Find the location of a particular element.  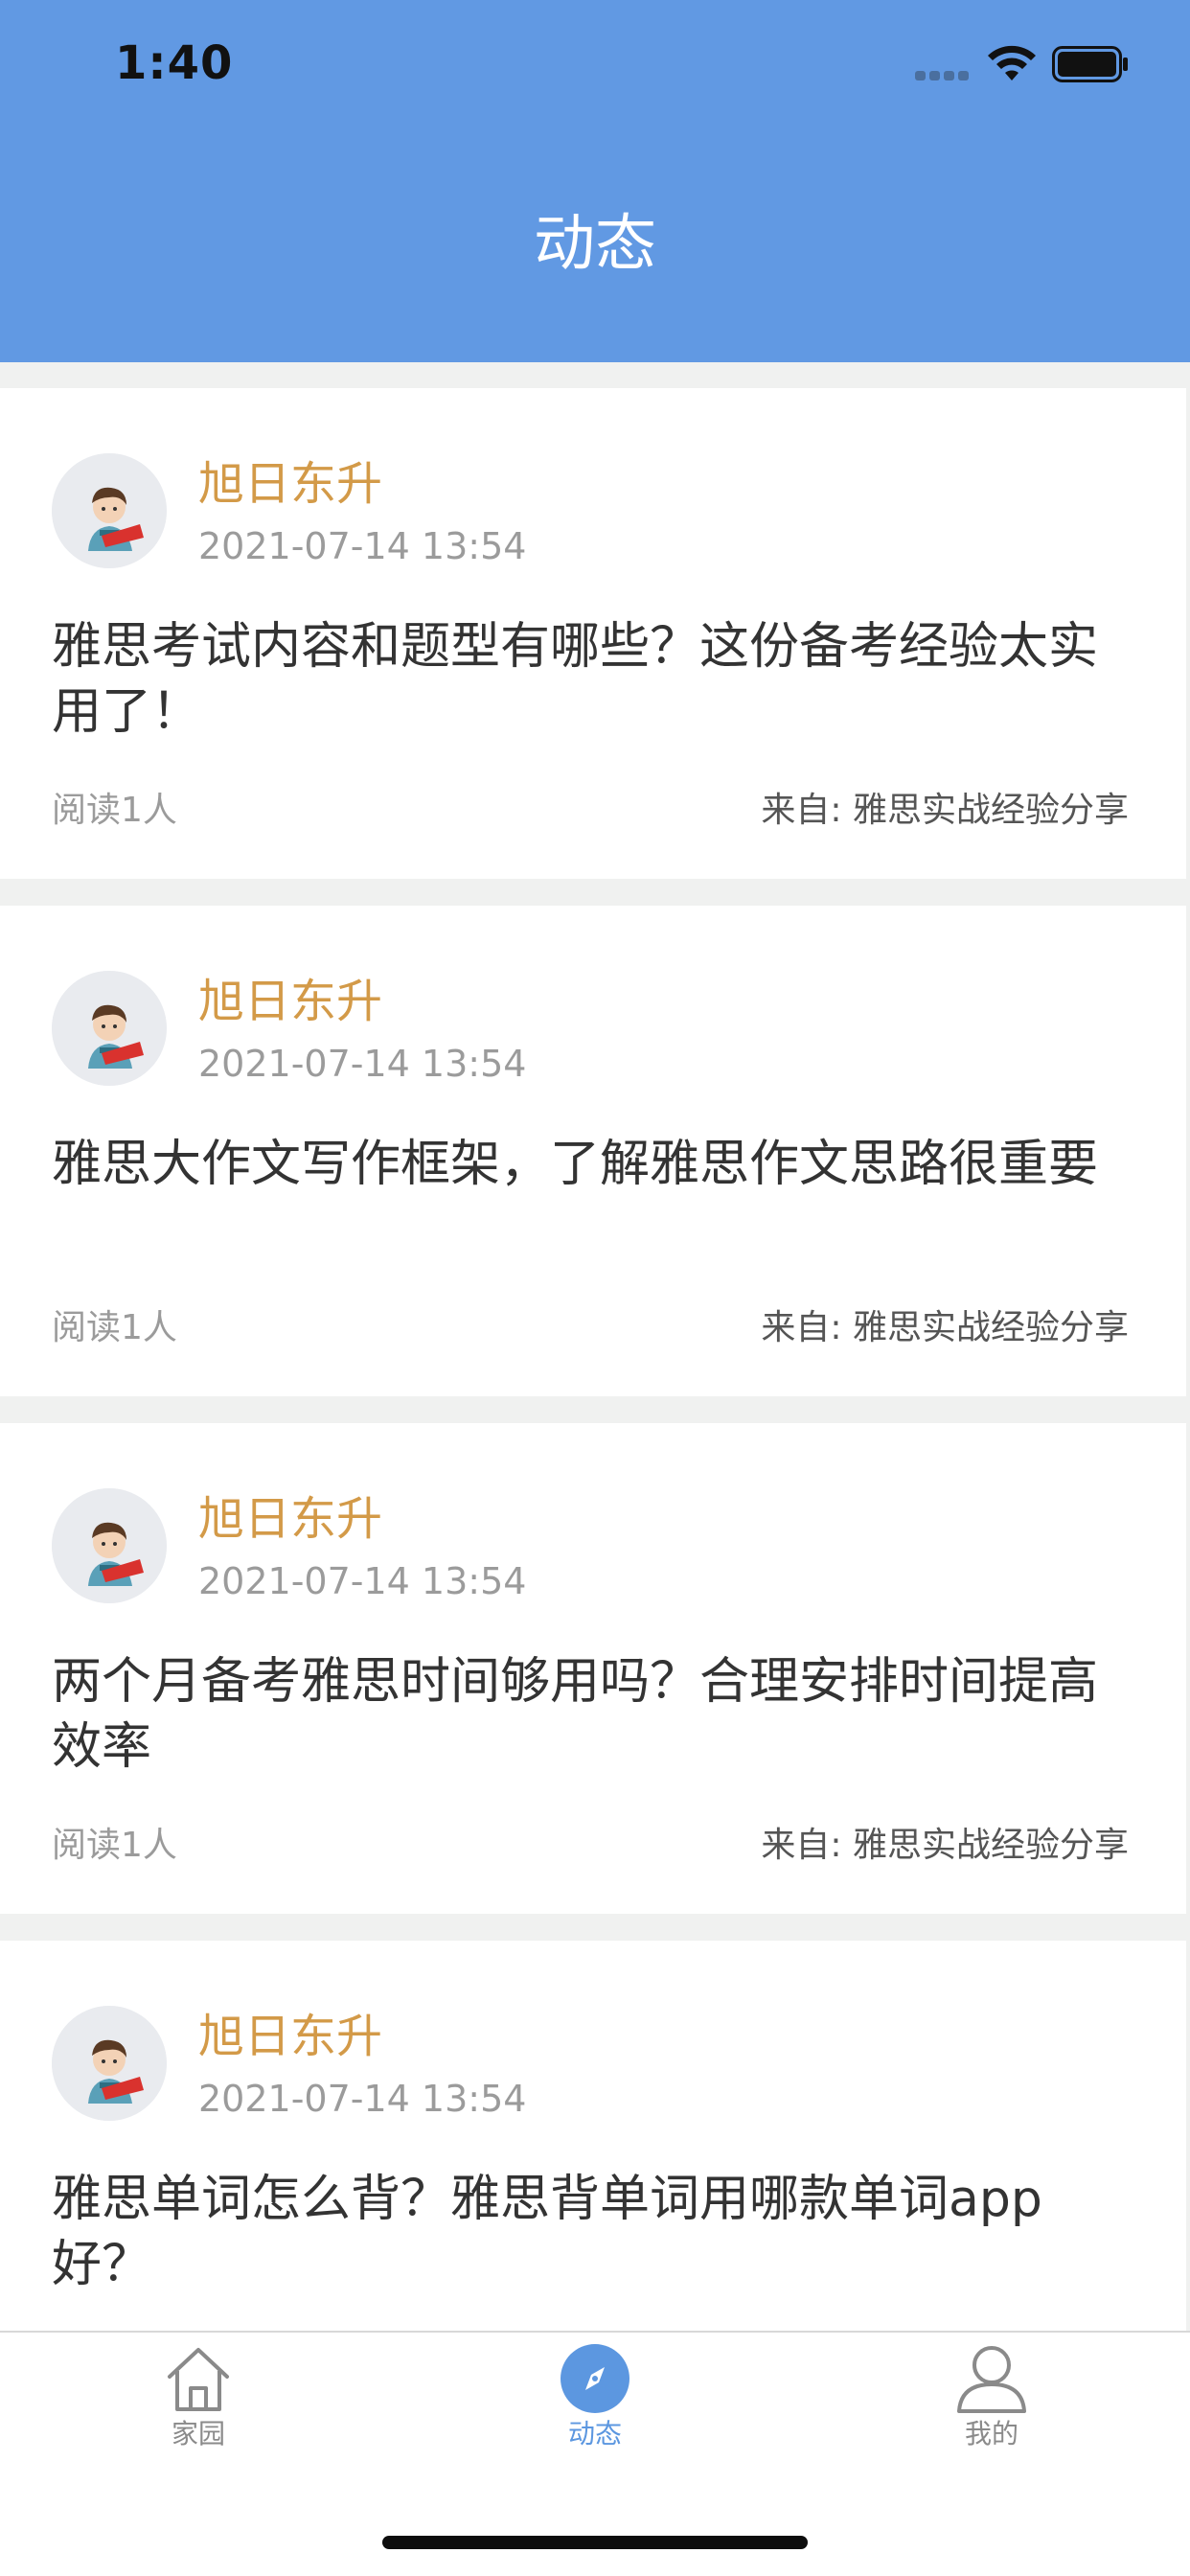

tab-home: 家园 is located at coordinates (199, 2409).